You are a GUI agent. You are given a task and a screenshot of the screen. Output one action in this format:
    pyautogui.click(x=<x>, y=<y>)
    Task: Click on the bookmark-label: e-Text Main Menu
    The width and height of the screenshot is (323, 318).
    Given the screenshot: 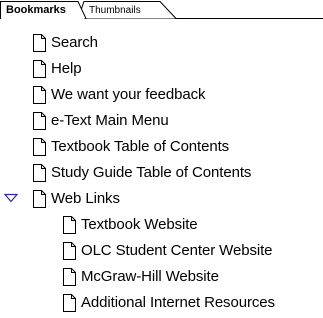 What is the action you would take?
    pyautogui.click(x=110, y=120)
    